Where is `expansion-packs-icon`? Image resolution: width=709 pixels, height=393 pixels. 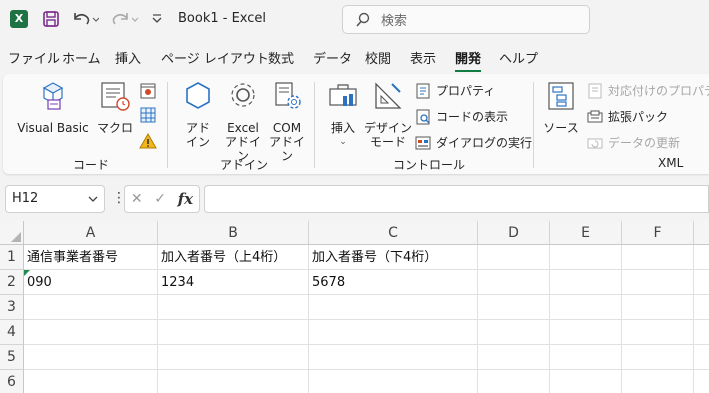
expansion-packs-icon is located at coordinates (595, 116).